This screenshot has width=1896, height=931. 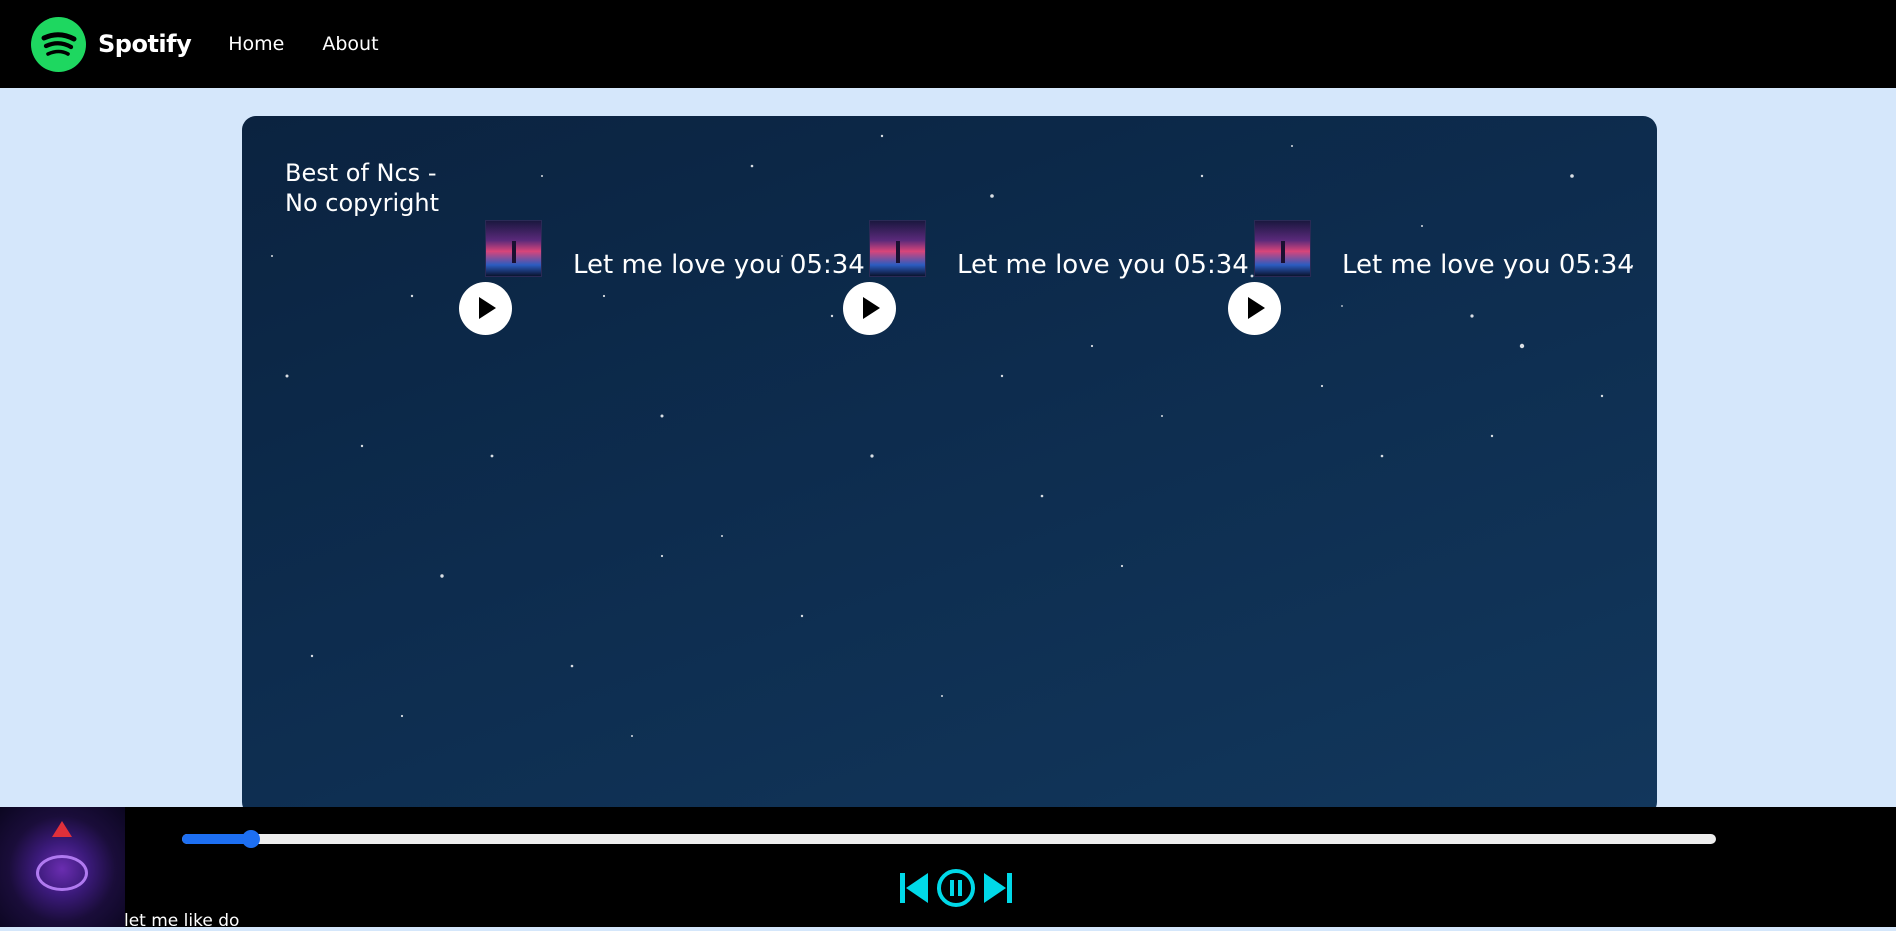 I want to click on pause-icon, so click(x=956, y=888).